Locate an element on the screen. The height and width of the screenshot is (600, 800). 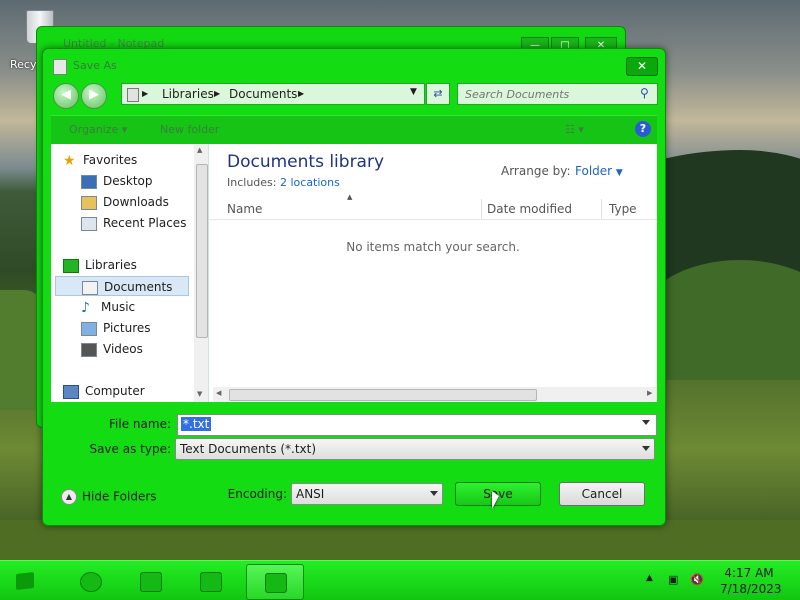
nav-scroll-thumb is located at coordinates (202, 251).